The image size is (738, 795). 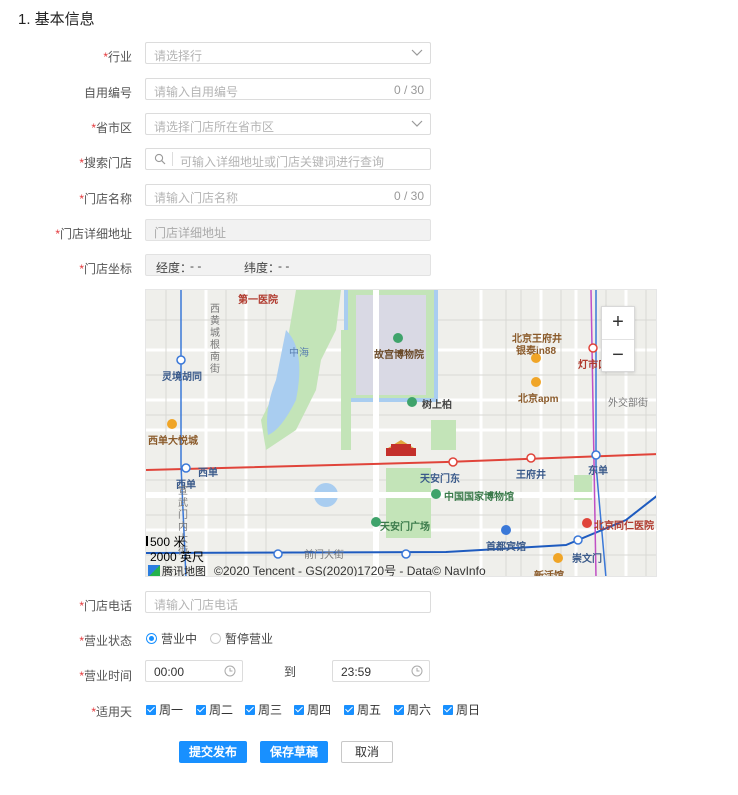 I want to click on address-input: 门店详细地址, so click(x=288, y=230).